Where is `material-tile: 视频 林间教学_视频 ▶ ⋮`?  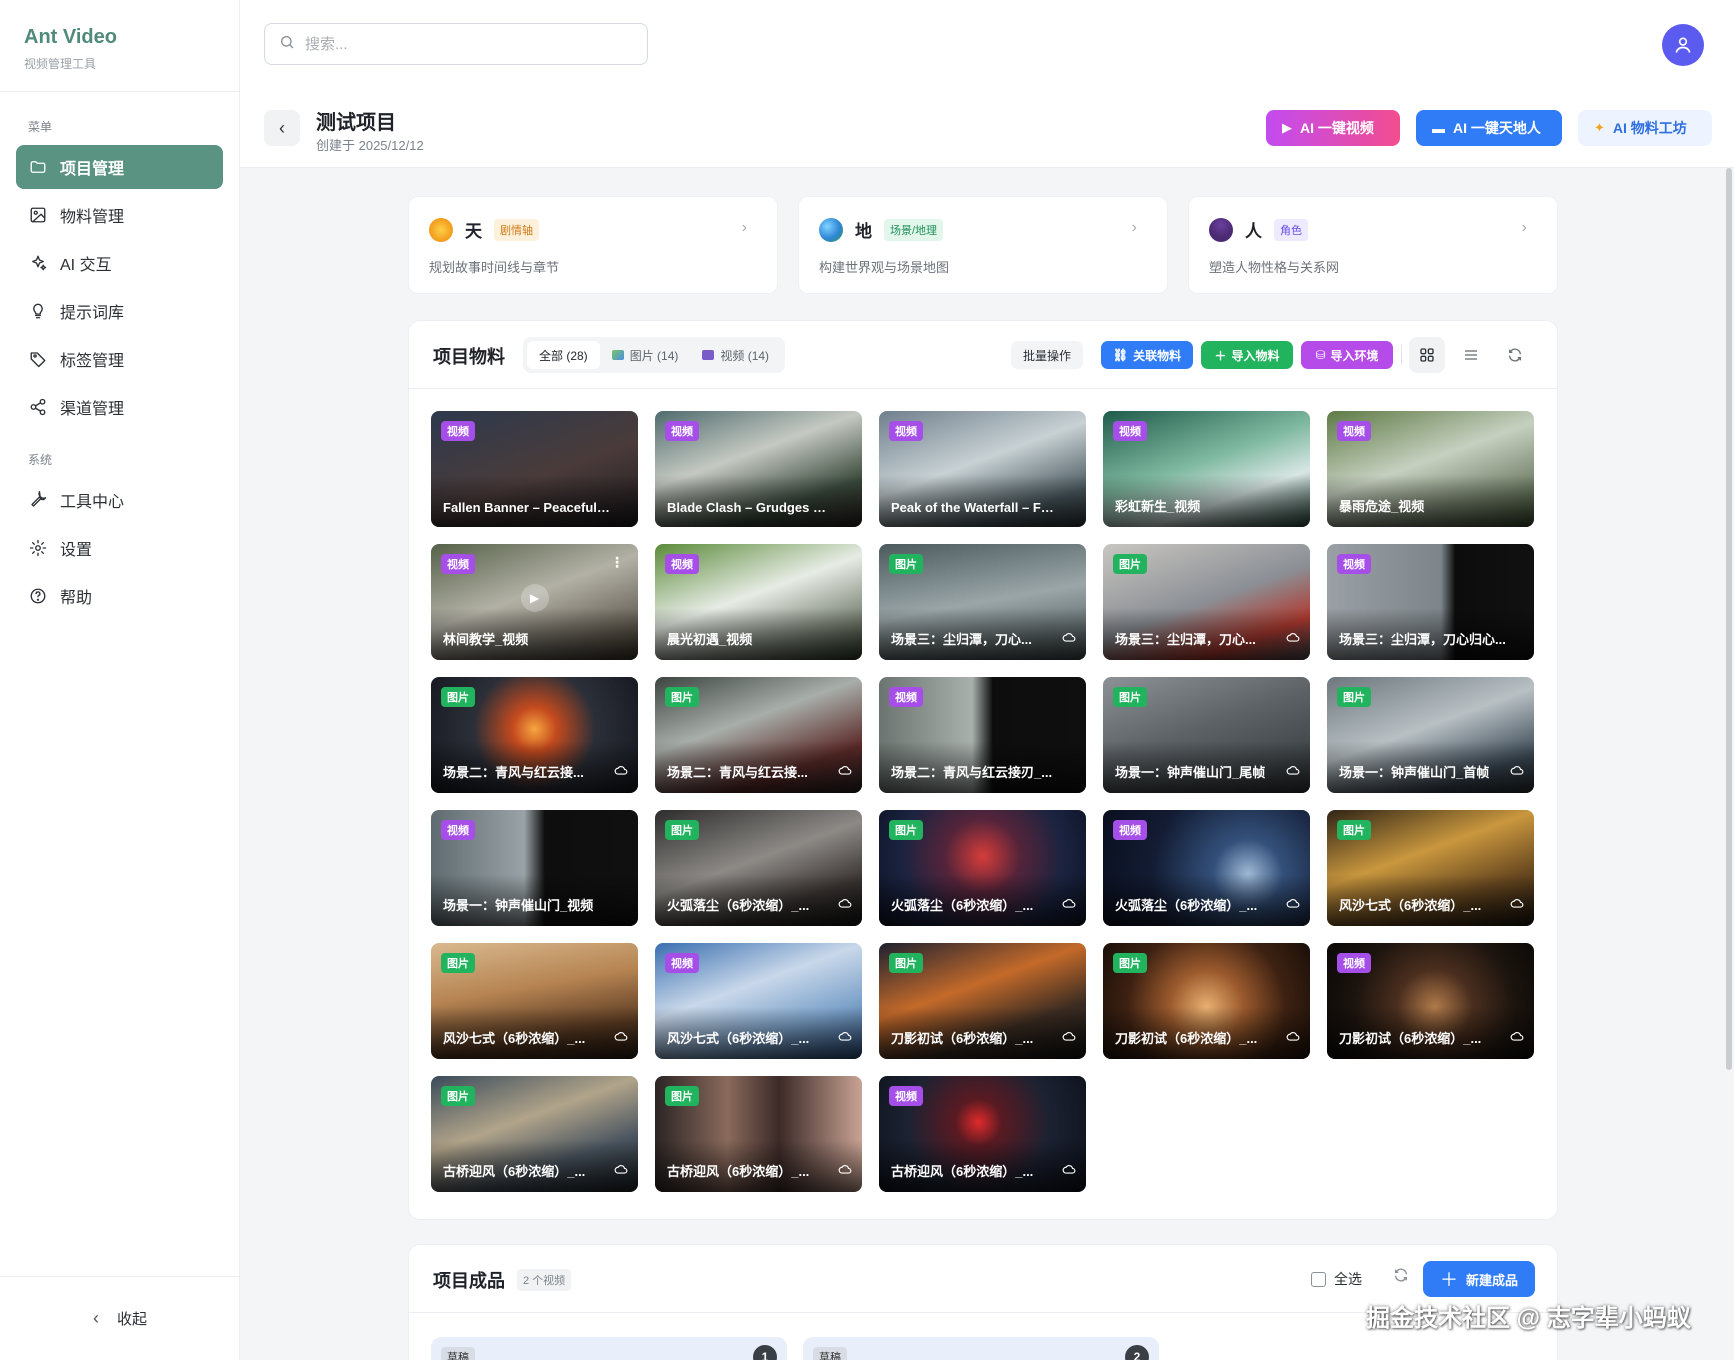 material-tile: 视频 林间教学_视频 ▶ ⋮ is located at coordinates (534, 602).